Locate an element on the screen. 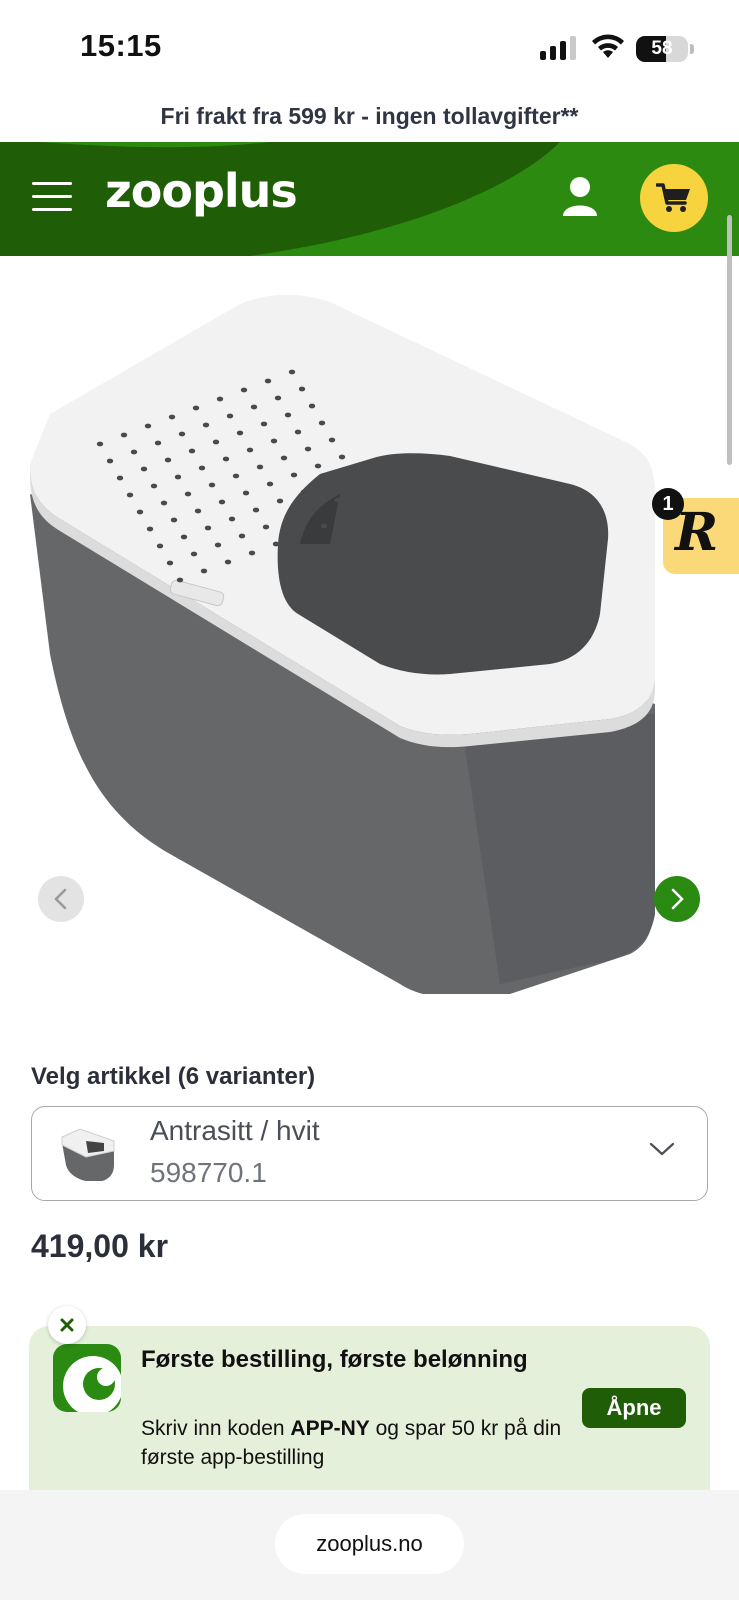 Image resolution: width=739 pixels, height=1600 pixels. chevron-left-icon is located at coordinates (60, 899).